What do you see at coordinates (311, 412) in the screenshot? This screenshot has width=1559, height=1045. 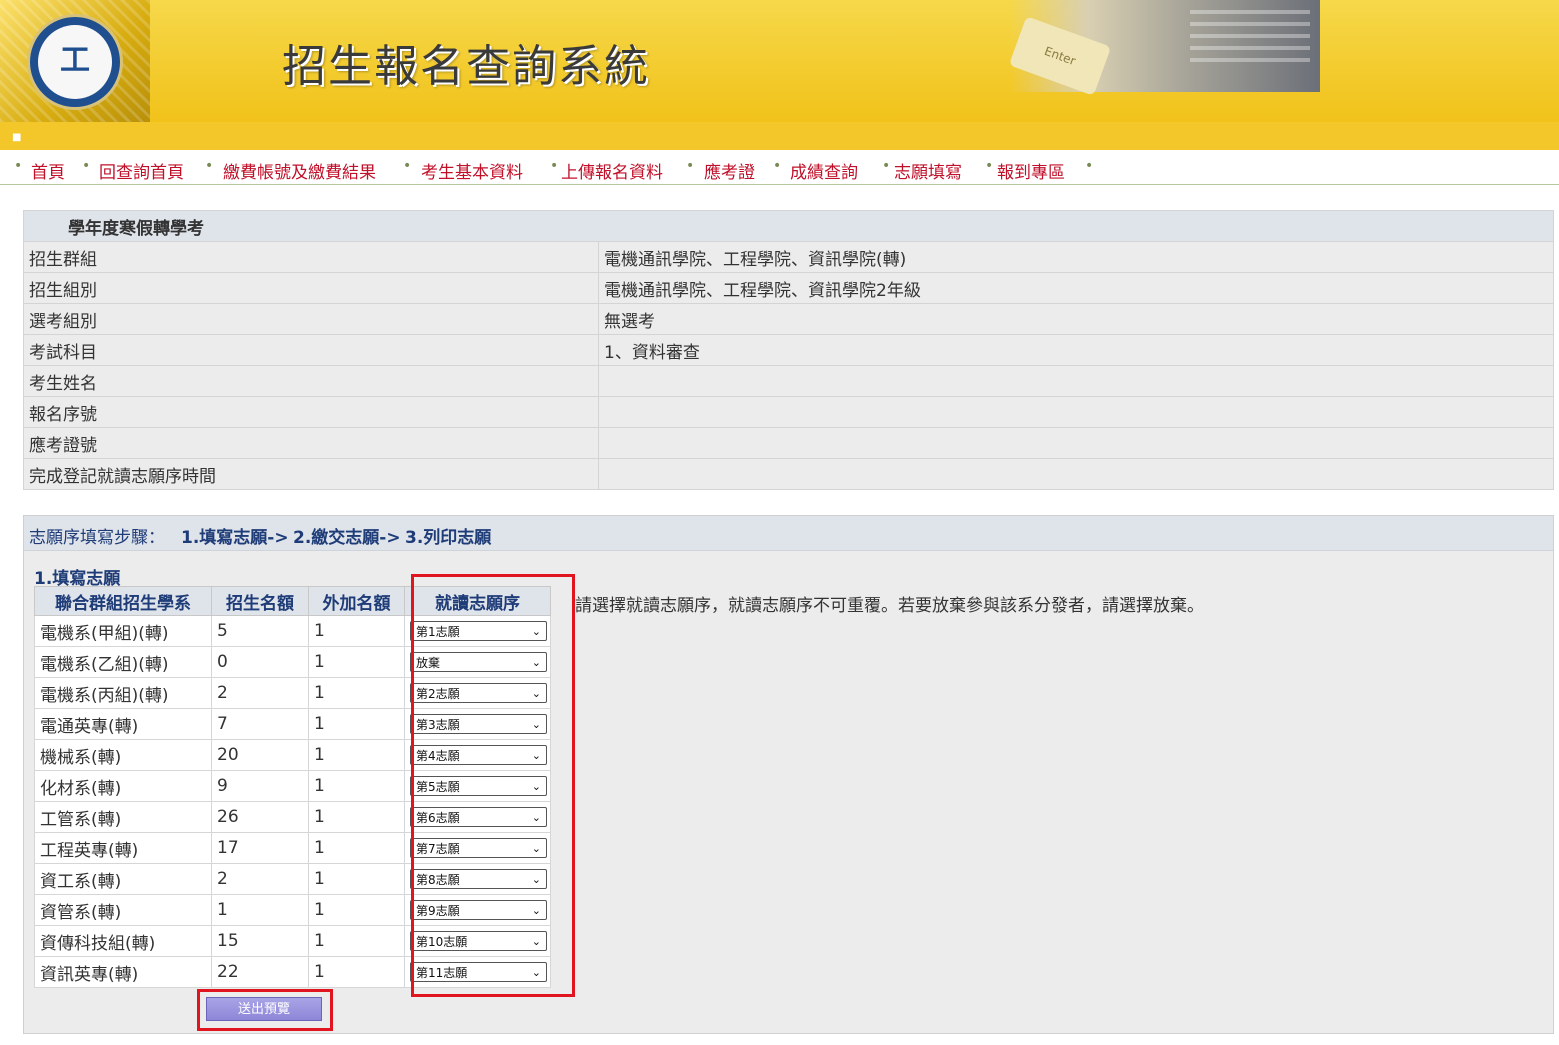 I see `info-label: 報名序號` at bounding box center [311, 412].